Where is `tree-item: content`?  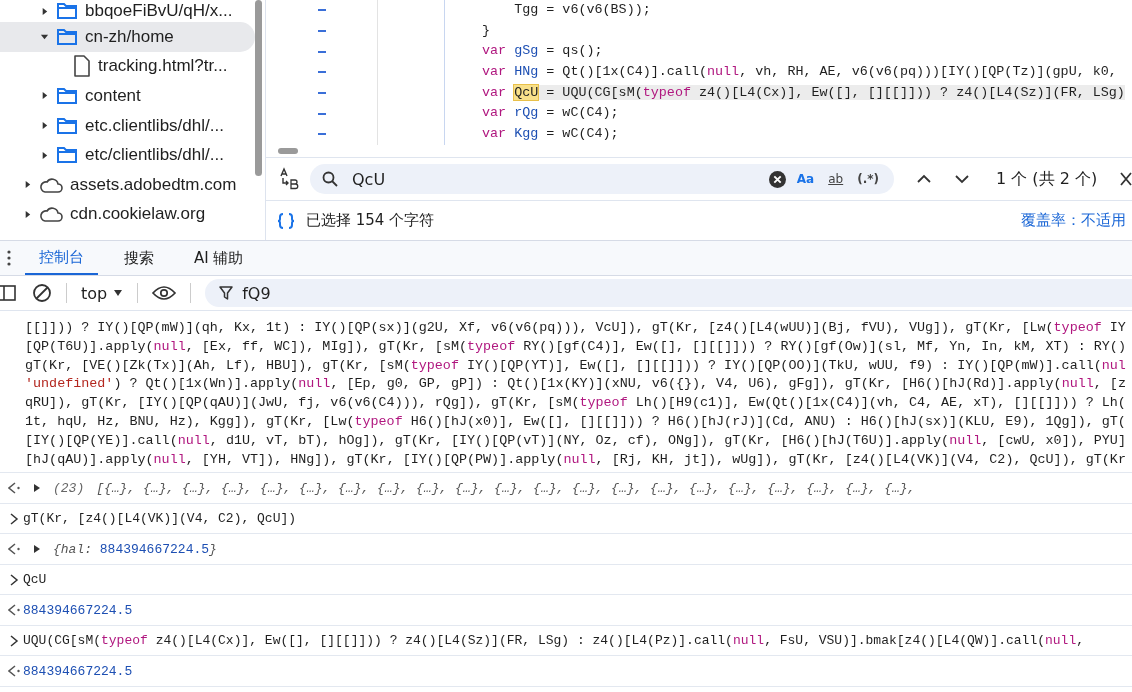
tree-item: content is located at coordinates (127, 96).